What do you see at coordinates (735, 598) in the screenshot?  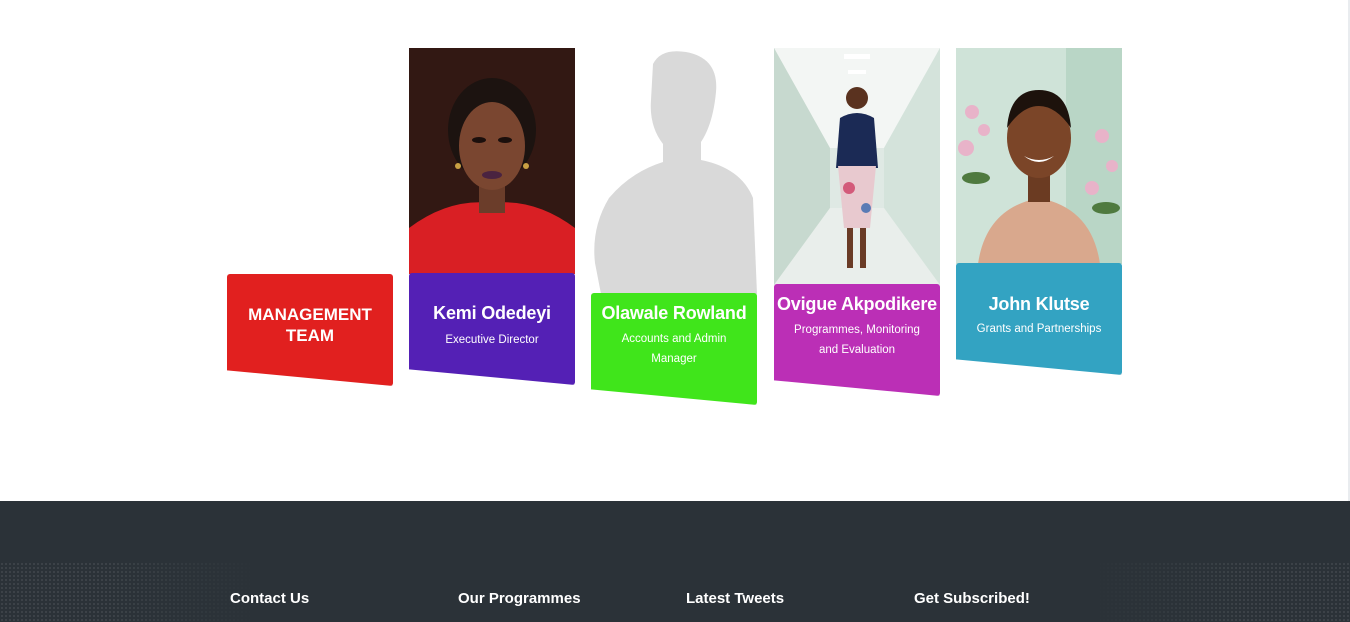 I see `footer-heading-tweets: Latest Tweets` at bounding box center [735, 598].